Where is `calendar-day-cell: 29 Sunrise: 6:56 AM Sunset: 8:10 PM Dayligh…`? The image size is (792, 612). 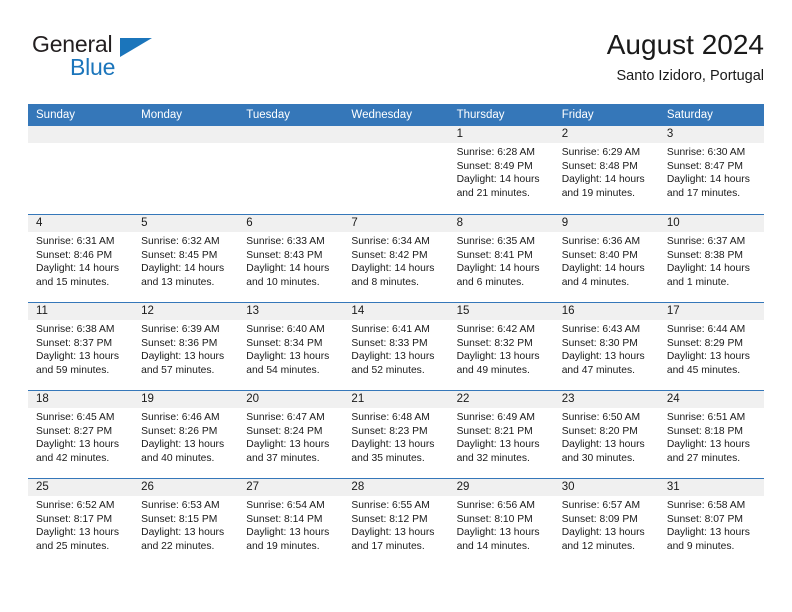
calendar-day-cell: 29 Sunrise: 6:56 AM Sunset: 8:10 PM Dayligh… is located at coordinates (501, 522).